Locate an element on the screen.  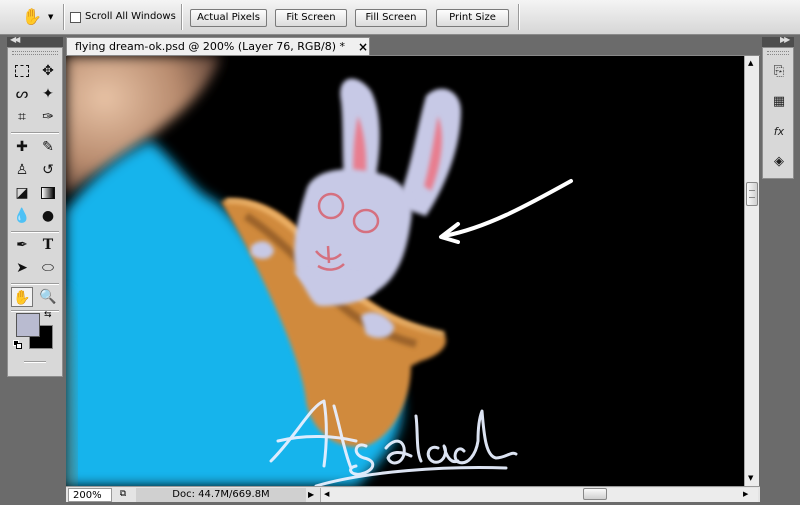
magic-wand-tool-icon: ✦ is located at coordinates (48, 94).